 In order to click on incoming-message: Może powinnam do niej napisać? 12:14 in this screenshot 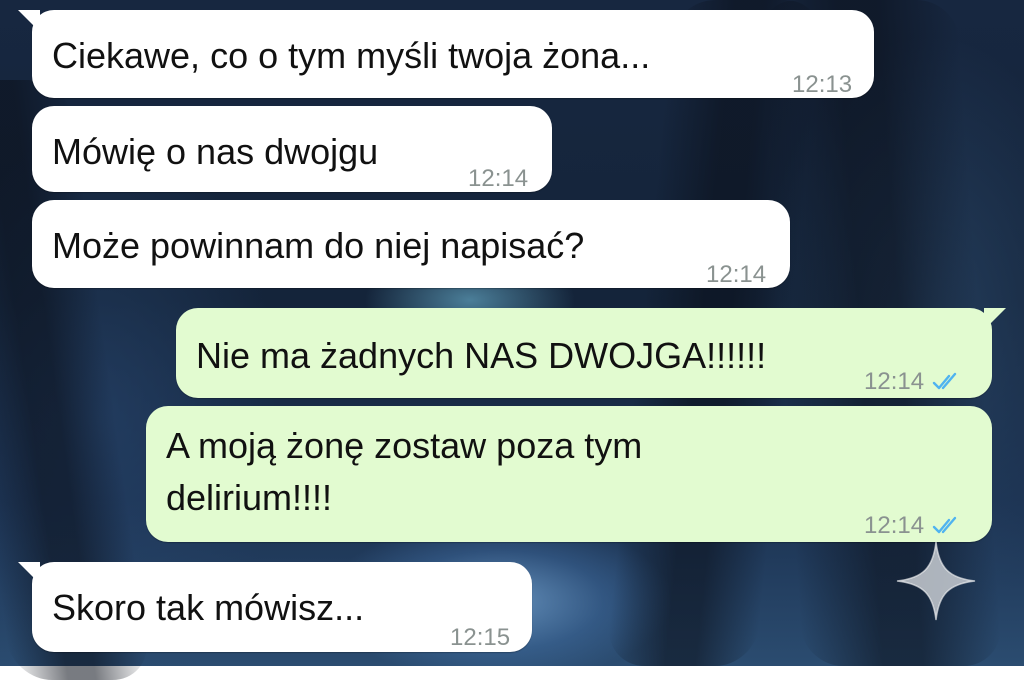, I will do `click(411, 244)`.